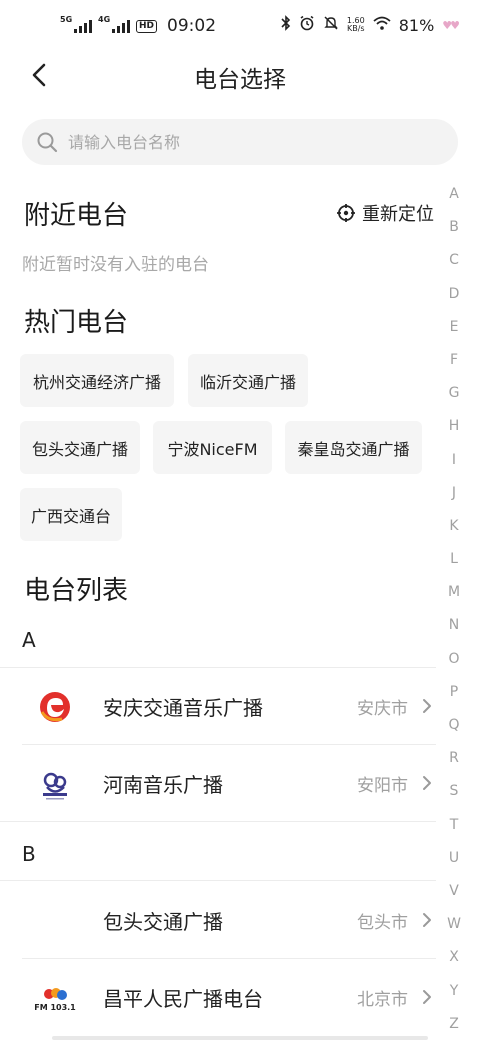 This screenshot has height=1040, width=480. What do you see at coordinates (104, 19) in the screenshot?
I see `network-type-label: 4G` at bounding box center [104, 19].